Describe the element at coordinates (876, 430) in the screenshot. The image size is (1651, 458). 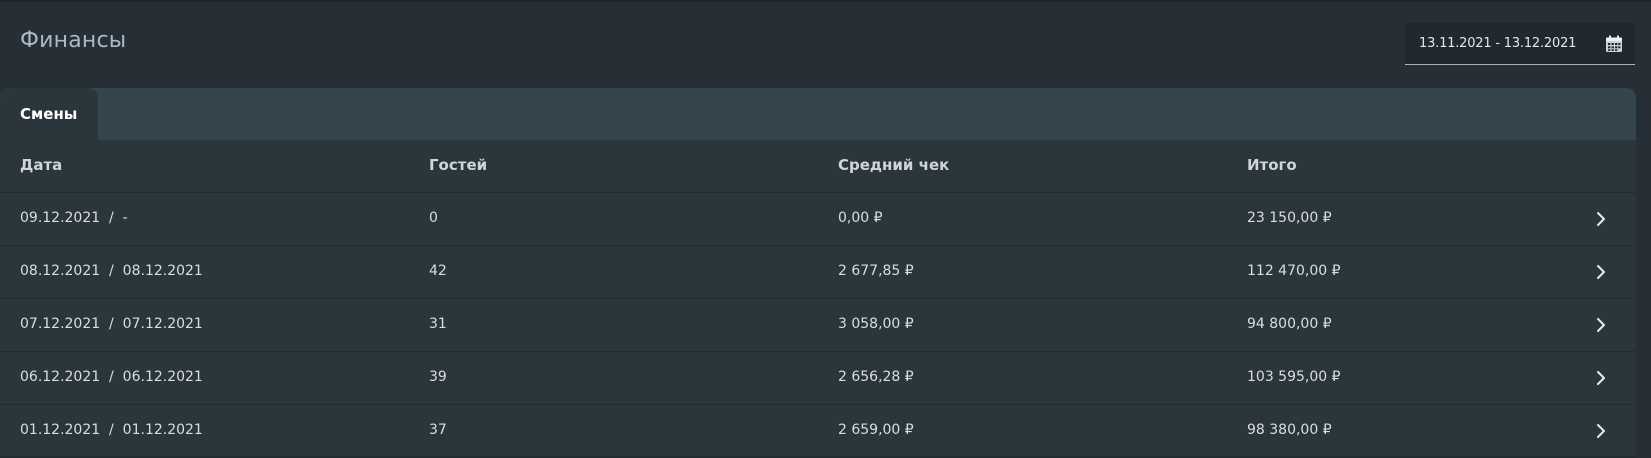
I see `cell-avg-check: 2 659,00 ₽` at that location.